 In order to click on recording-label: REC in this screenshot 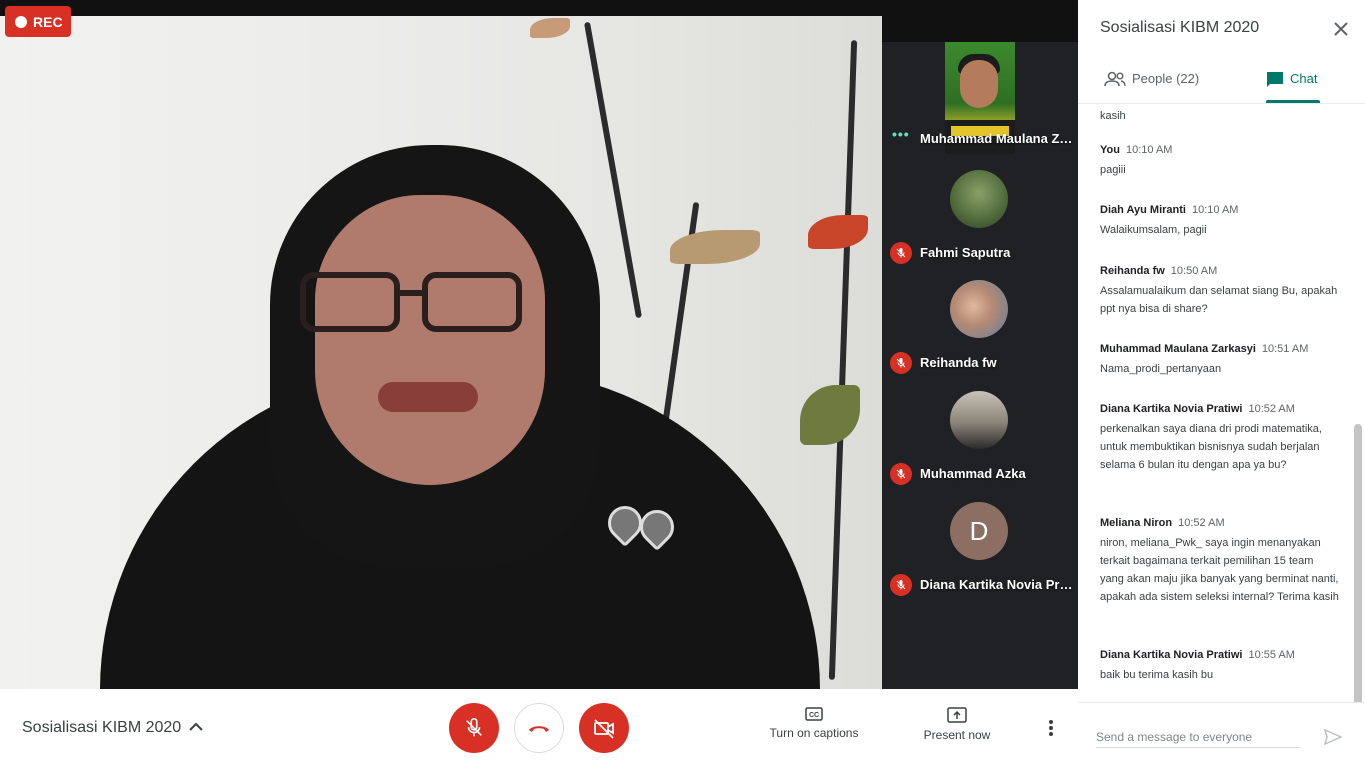, I will do `click(48, 21)`.